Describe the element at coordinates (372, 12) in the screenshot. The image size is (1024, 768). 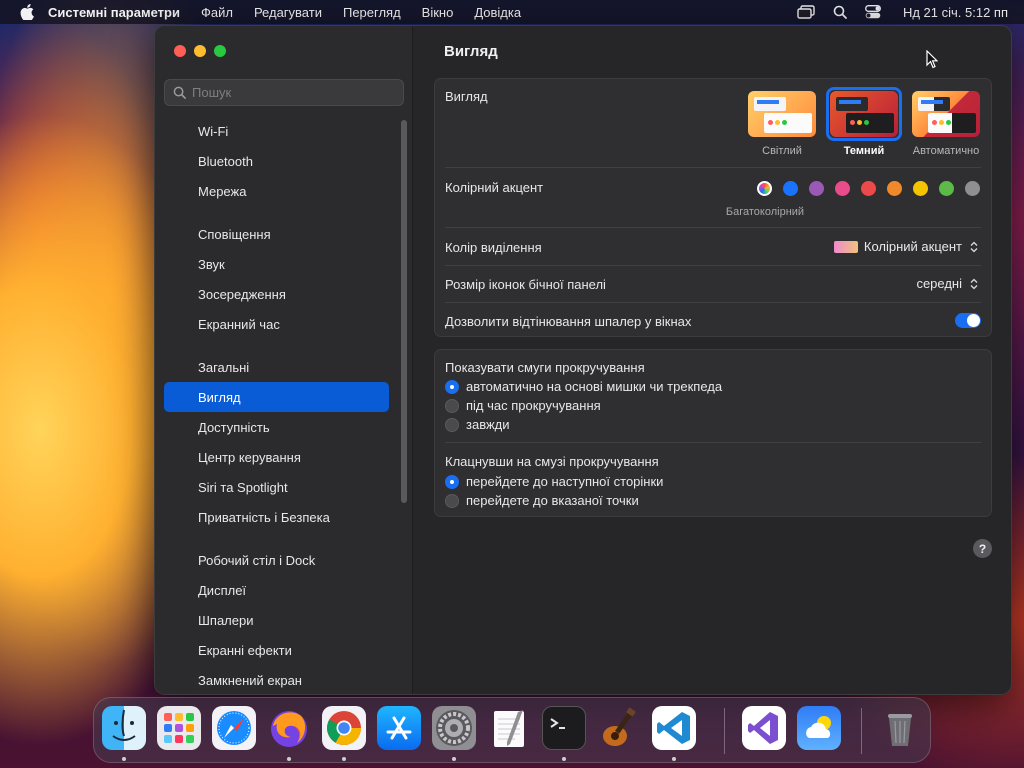
I see `menu-view: Перегляд` at that location.